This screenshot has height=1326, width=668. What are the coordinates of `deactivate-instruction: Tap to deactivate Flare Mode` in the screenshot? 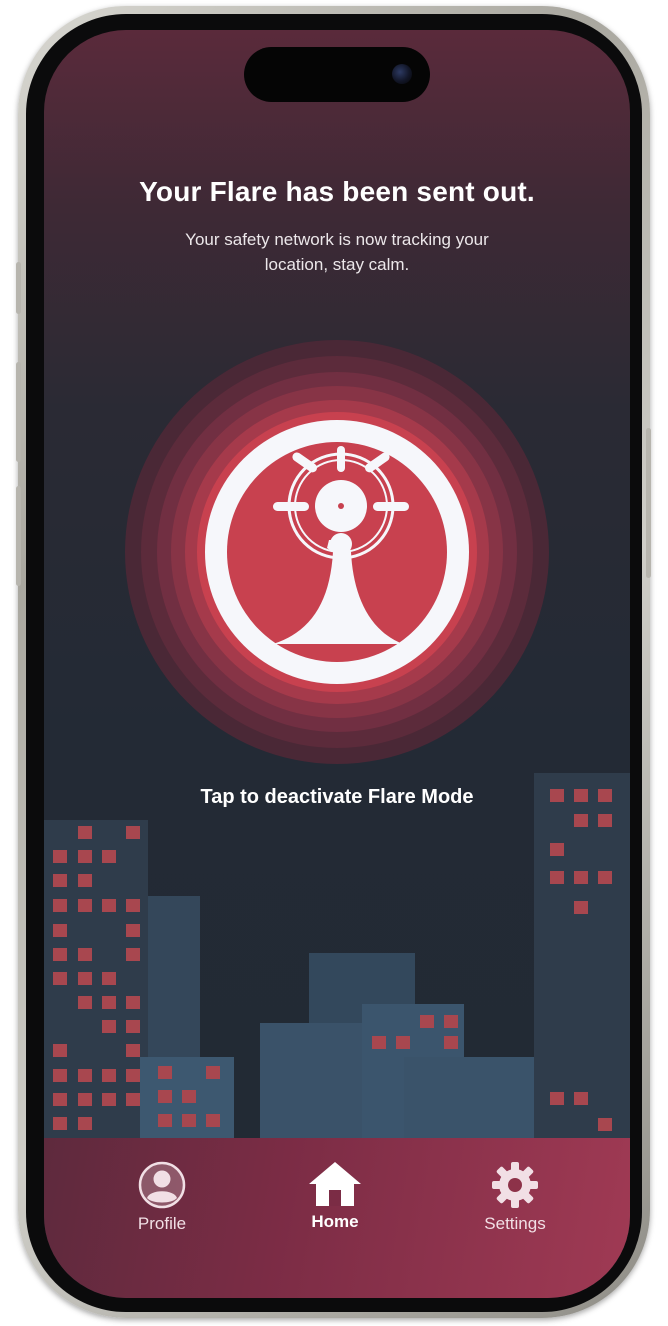 It's located at (337, 797).